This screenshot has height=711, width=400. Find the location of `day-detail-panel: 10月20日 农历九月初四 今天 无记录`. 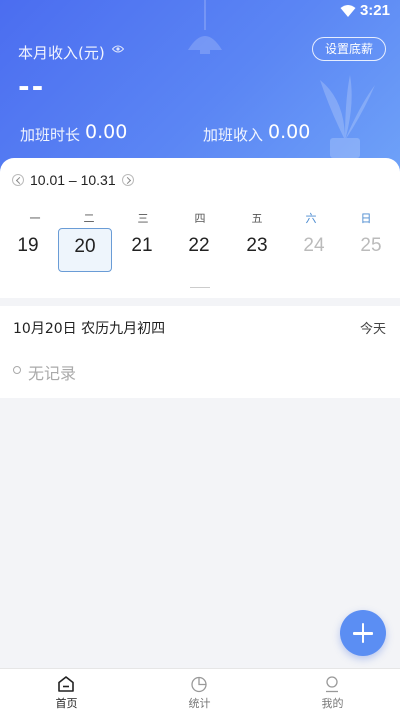

day-detail-panel: 10月20日 农历九月初四 今天 无记录 is located at coordinates (200, 352).